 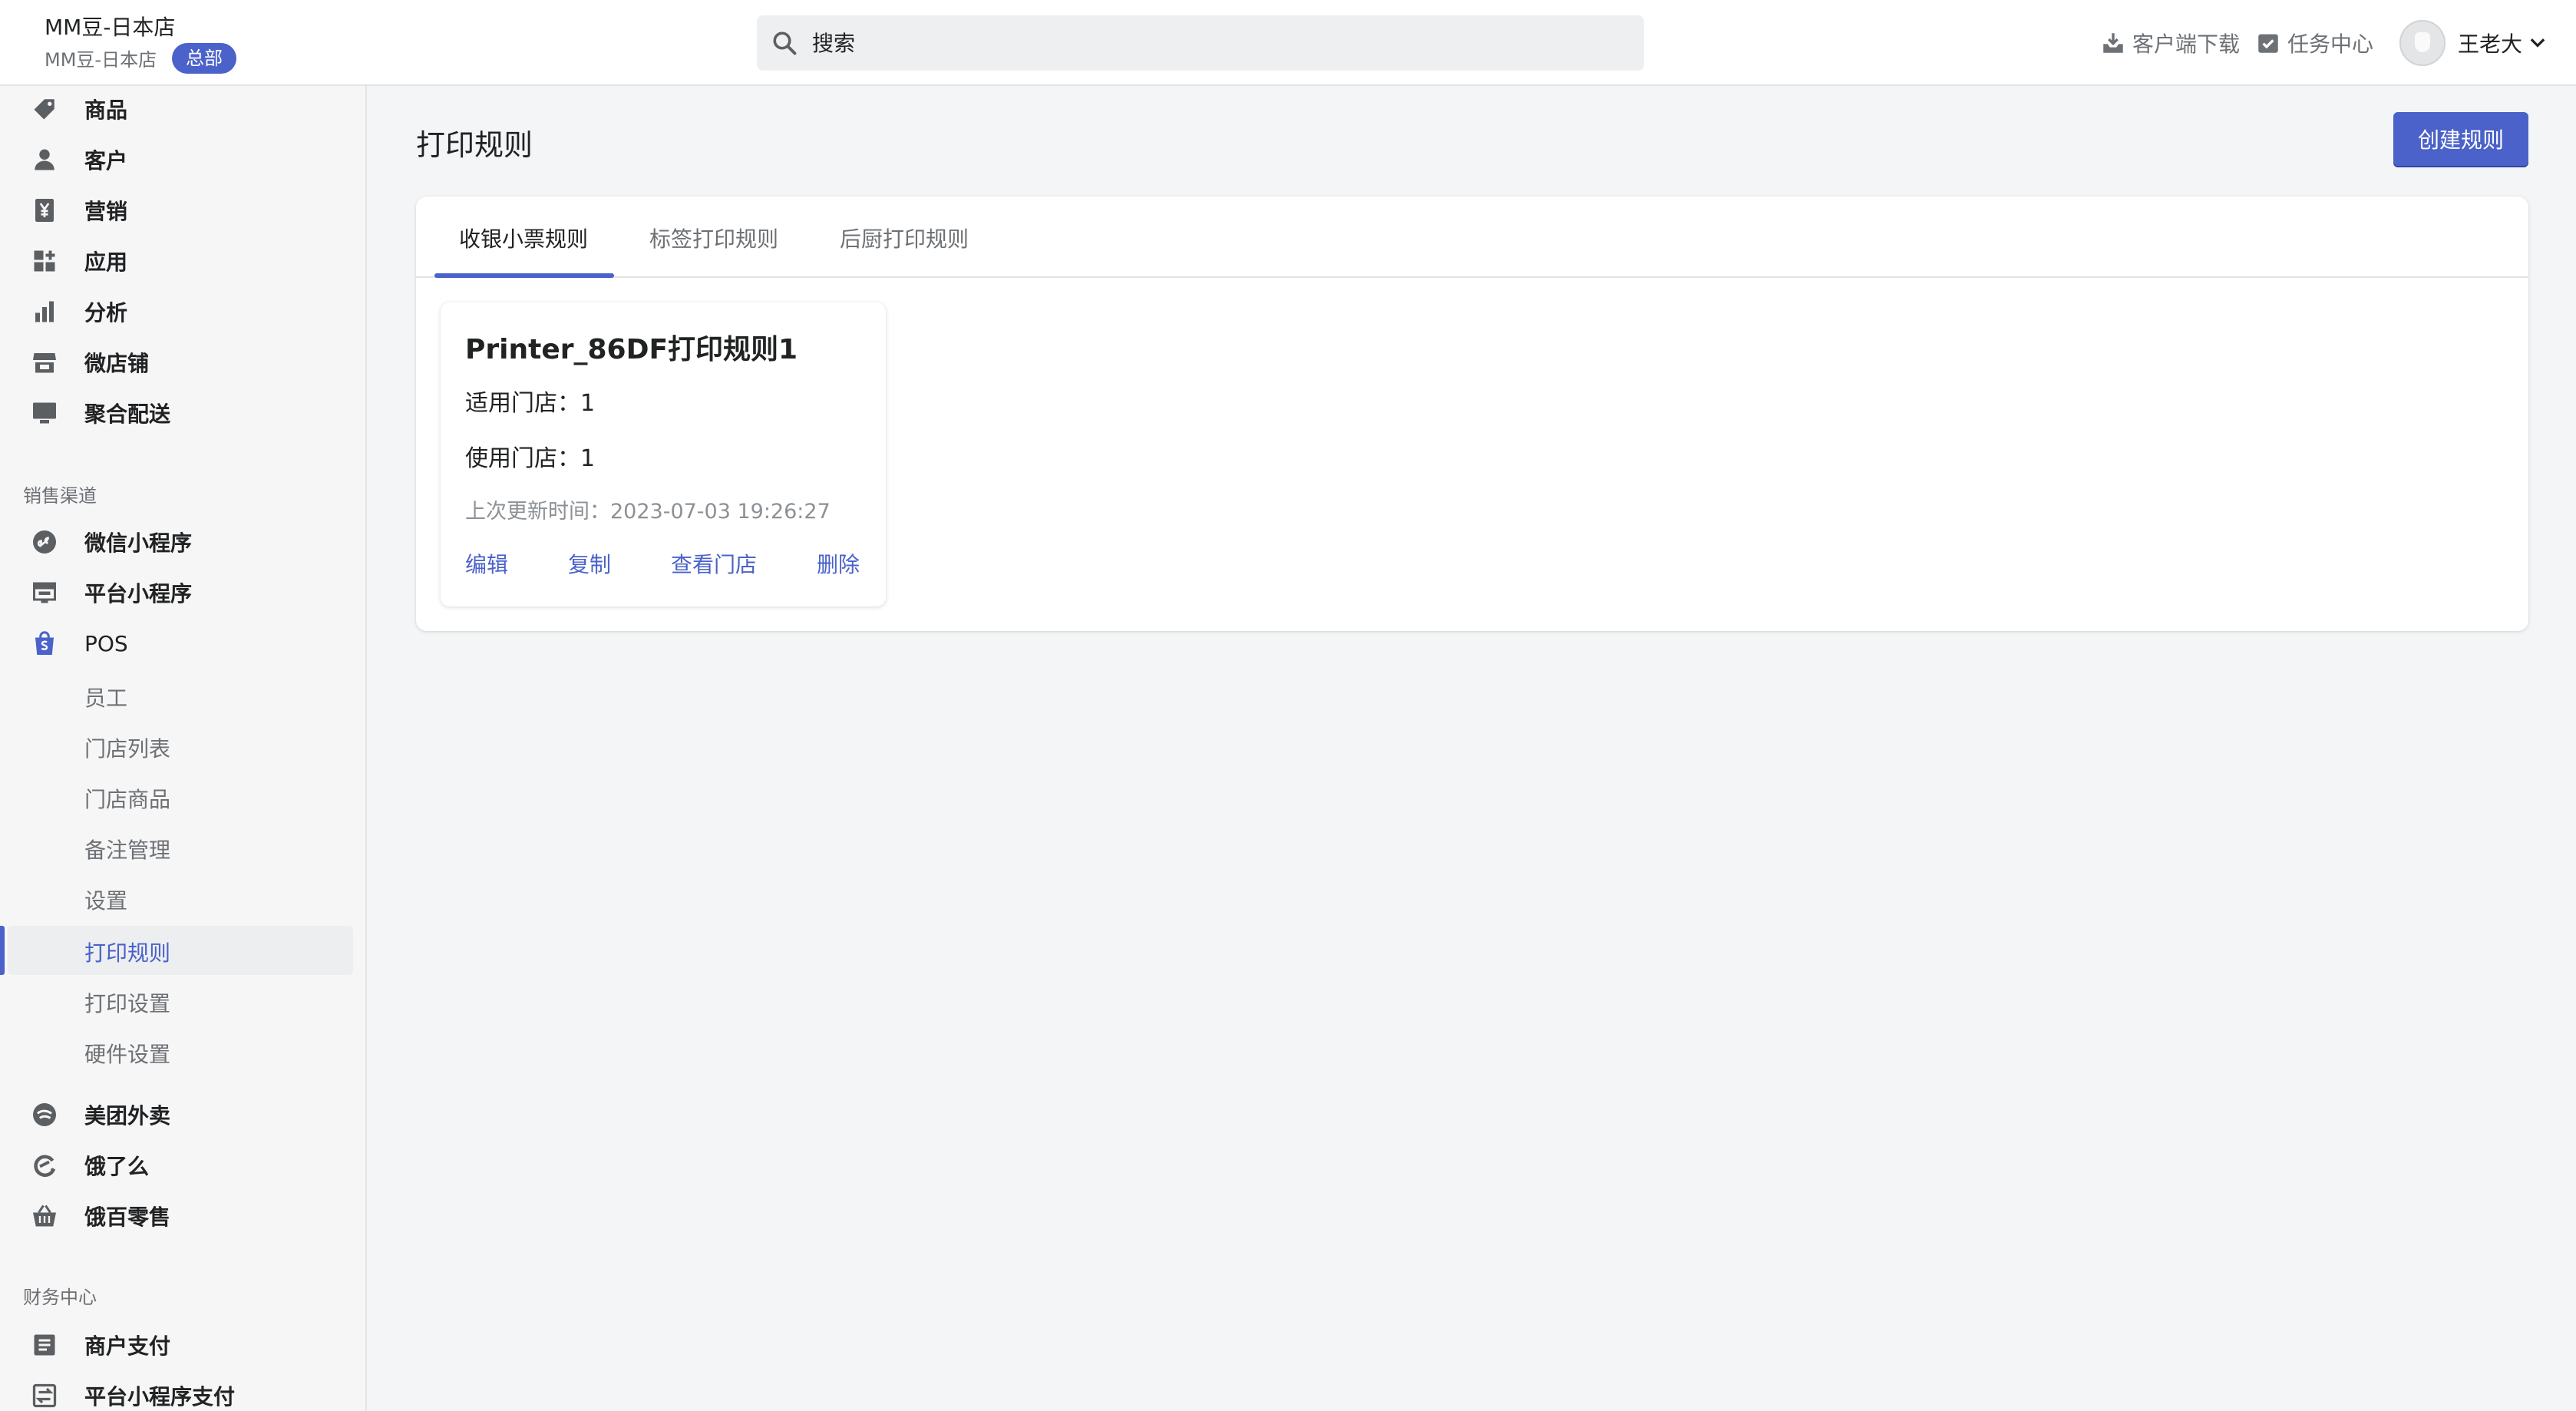 What do you see at coordinates (530, 404) in the screenshot?
I see `applicable-stores: 适用门店：1` at bounding box center [530, 404].